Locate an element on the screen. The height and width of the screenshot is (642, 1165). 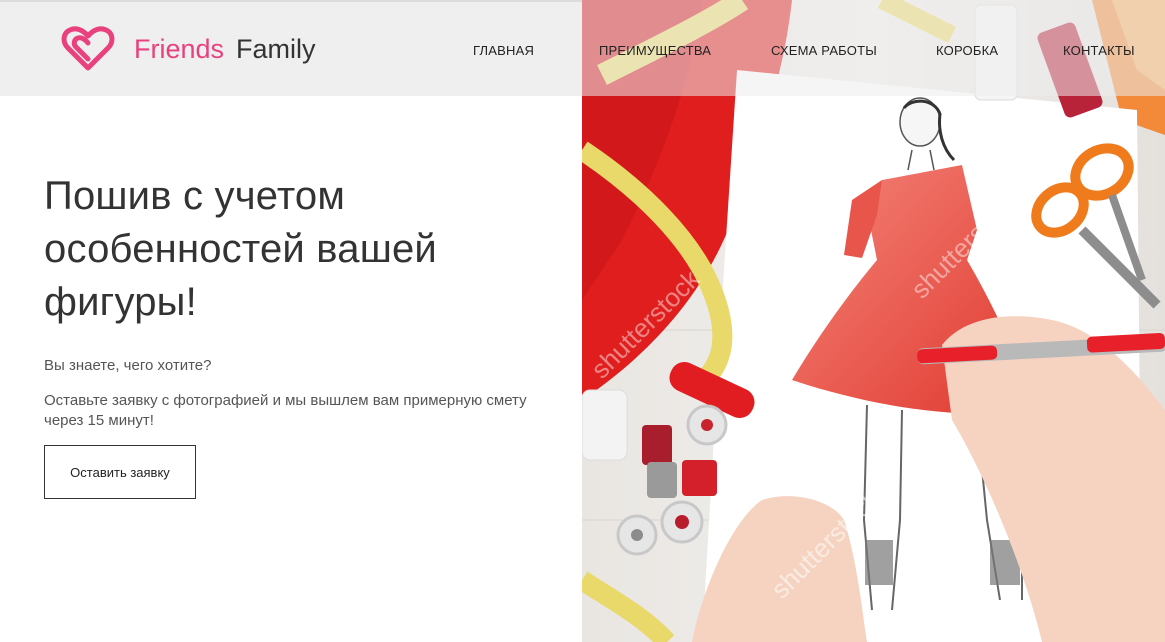
hero-question: Вы знаете, чего хотите? is located at coordinates (128, 365).